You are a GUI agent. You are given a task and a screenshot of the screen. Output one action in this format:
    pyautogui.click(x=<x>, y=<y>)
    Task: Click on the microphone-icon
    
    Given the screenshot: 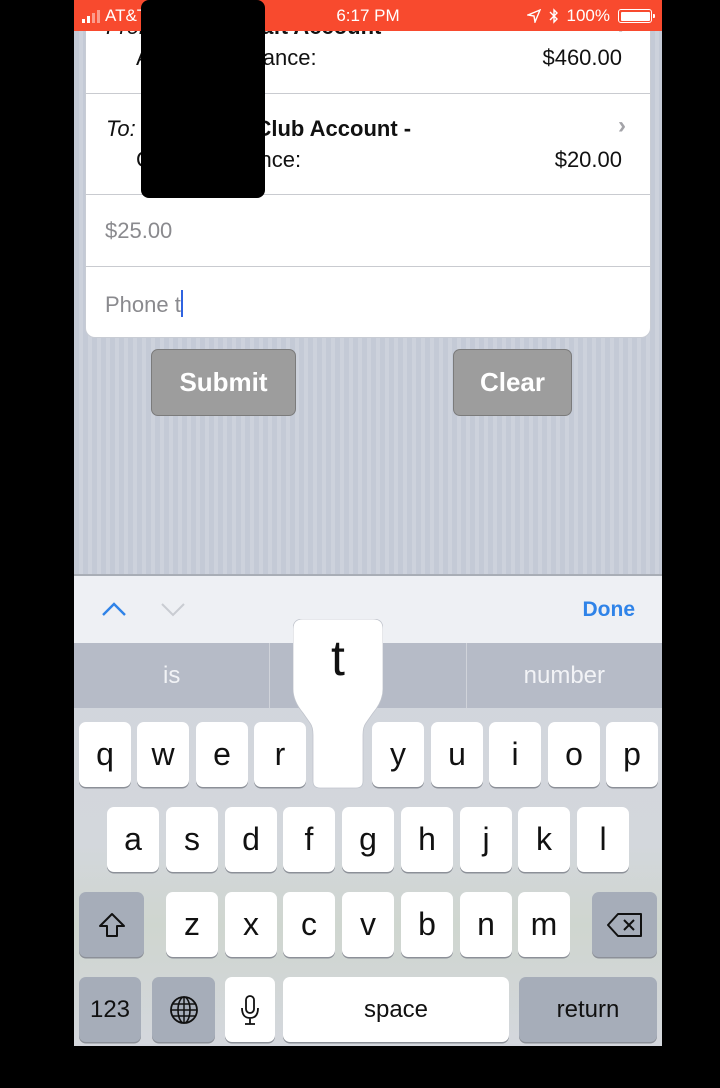 What is the action you would take?
    pyautogui.click(x=250, y=1009)
    